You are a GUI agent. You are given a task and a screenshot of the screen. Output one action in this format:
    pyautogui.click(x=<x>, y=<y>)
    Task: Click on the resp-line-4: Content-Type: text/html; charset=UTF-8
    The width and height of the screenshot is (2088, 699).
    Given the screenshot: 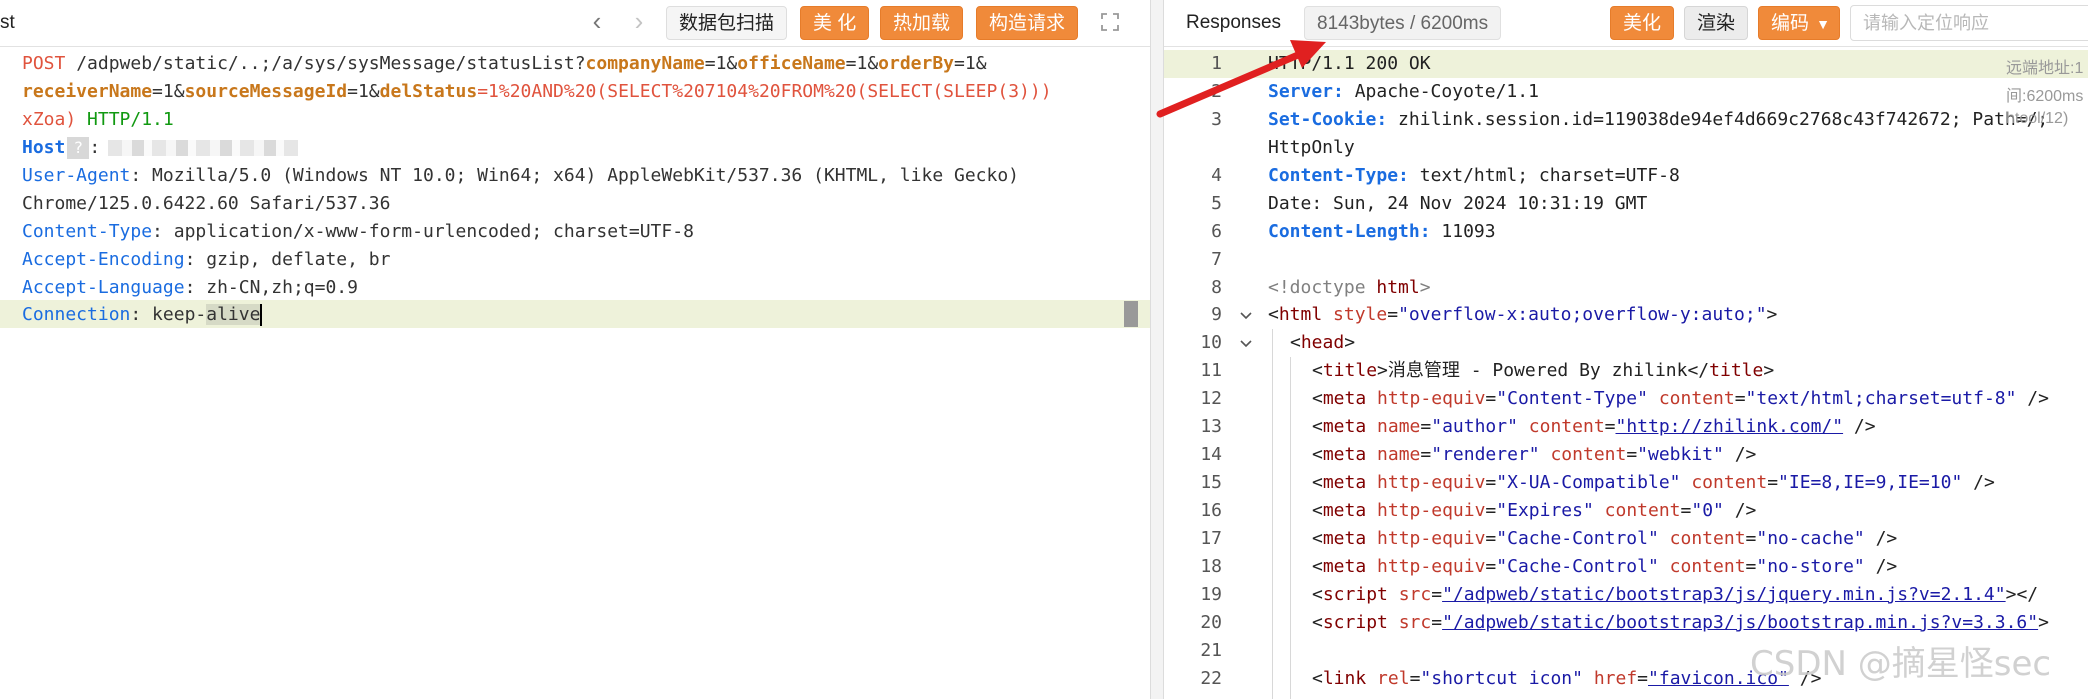 What is the action you would take?
    pyautogui.click(x=1474, y=175)
    